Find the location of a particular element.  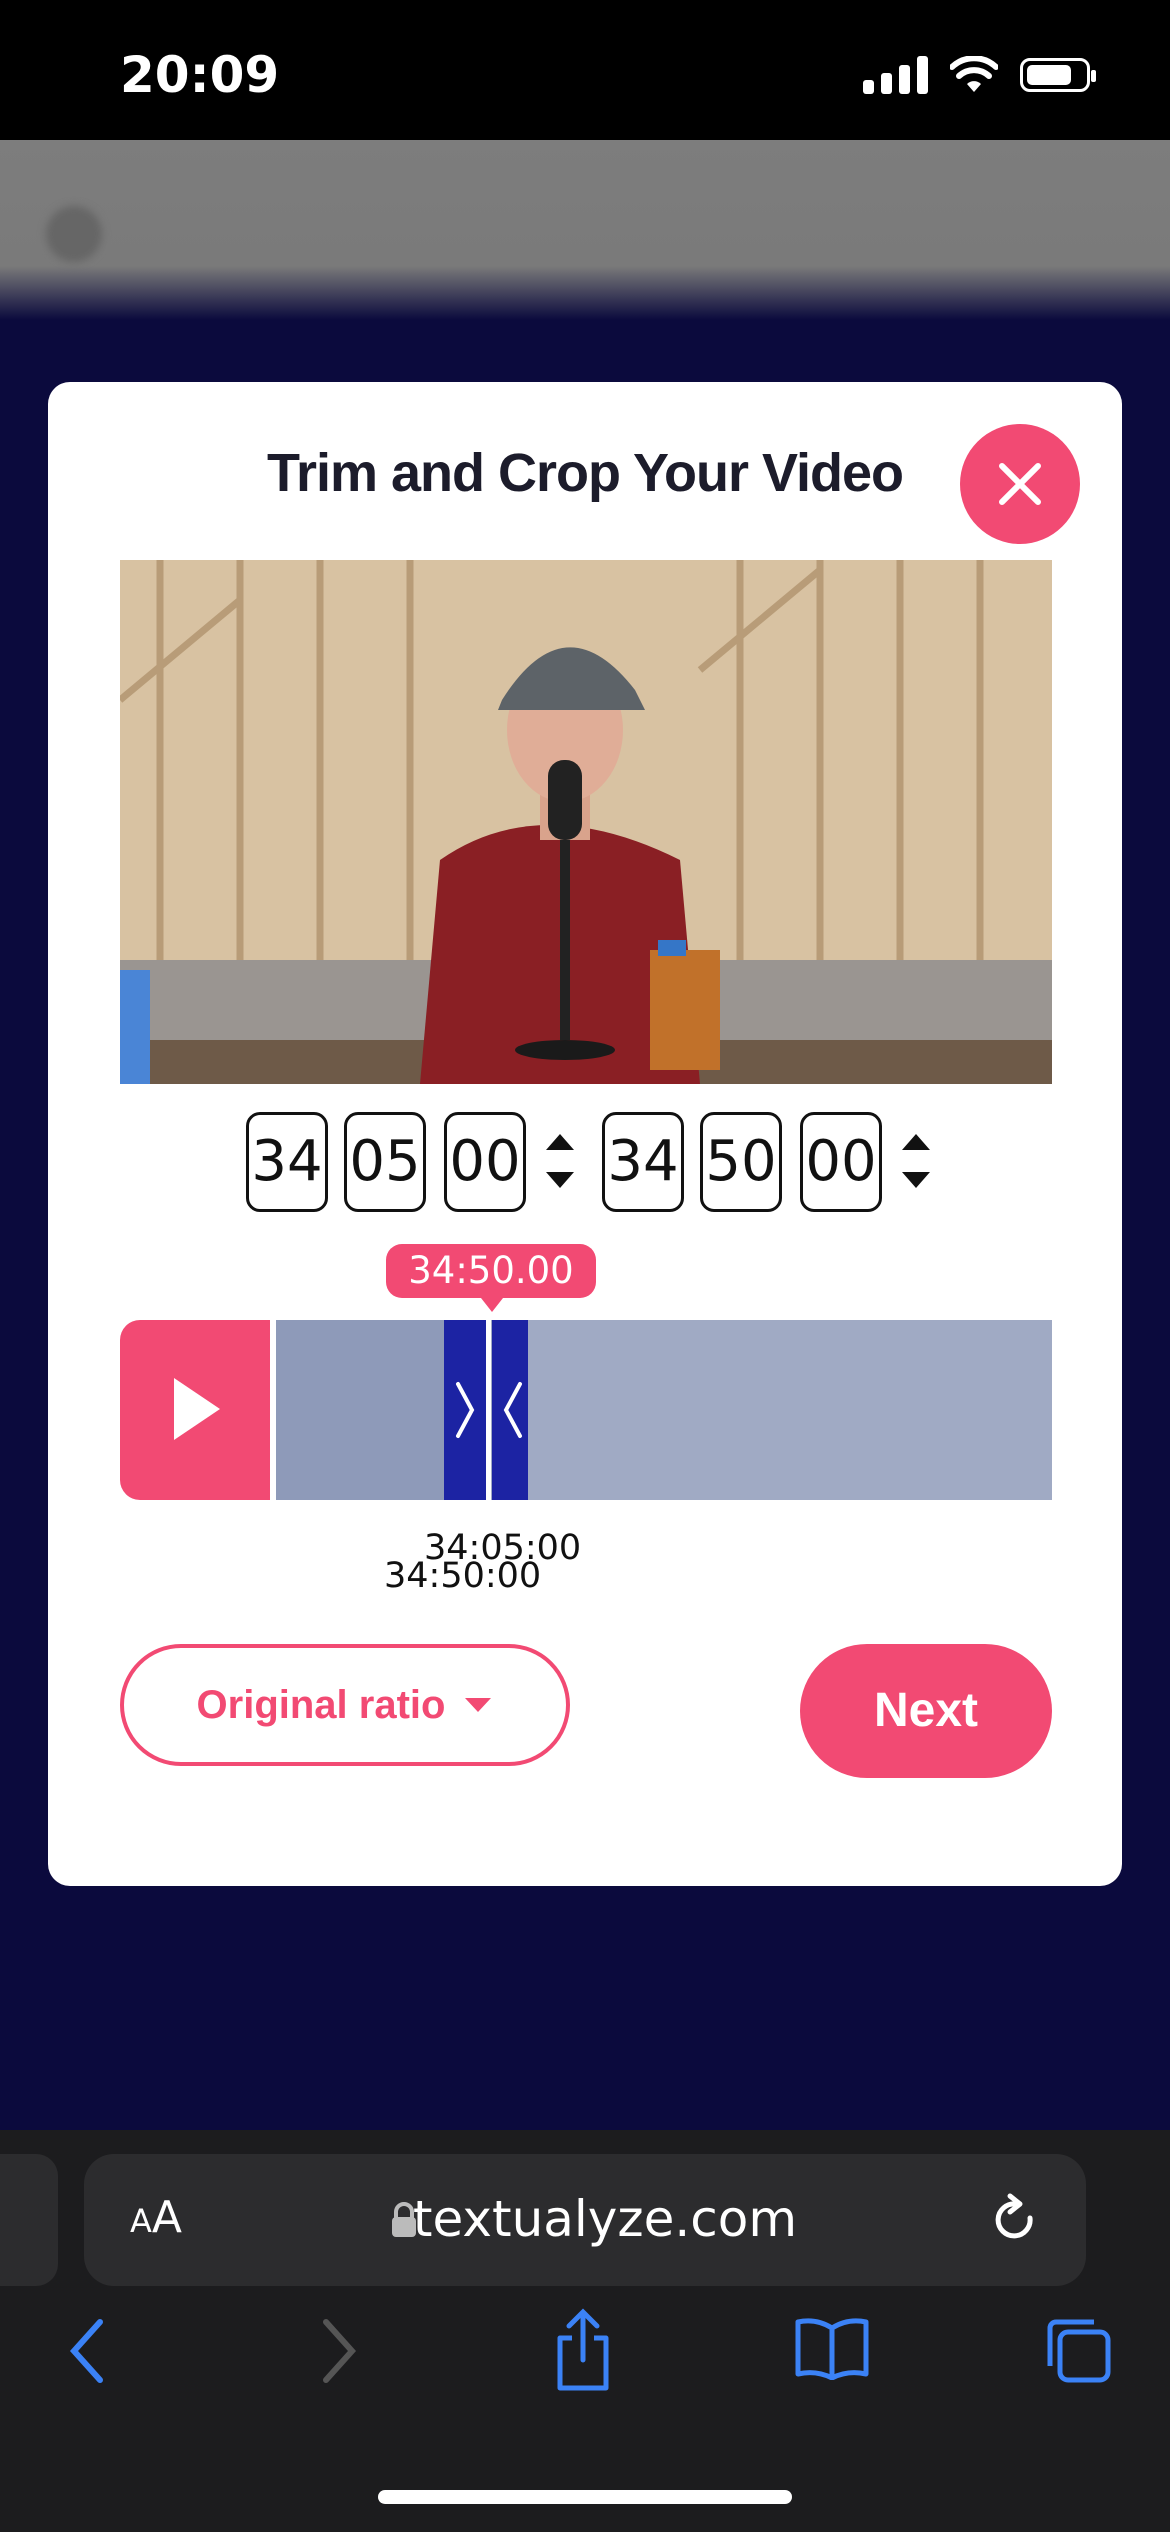

page-header is located at coordinates (585, 230).